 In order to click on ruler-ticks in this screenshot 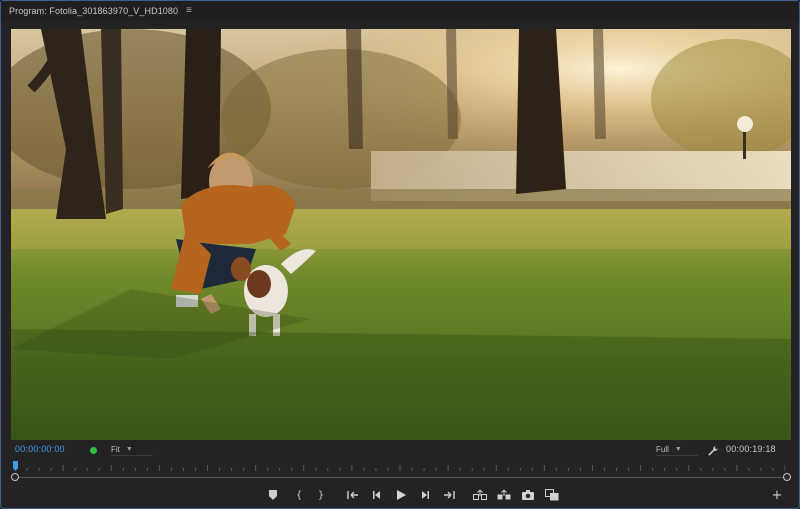, I will do `click(400, 468)`.